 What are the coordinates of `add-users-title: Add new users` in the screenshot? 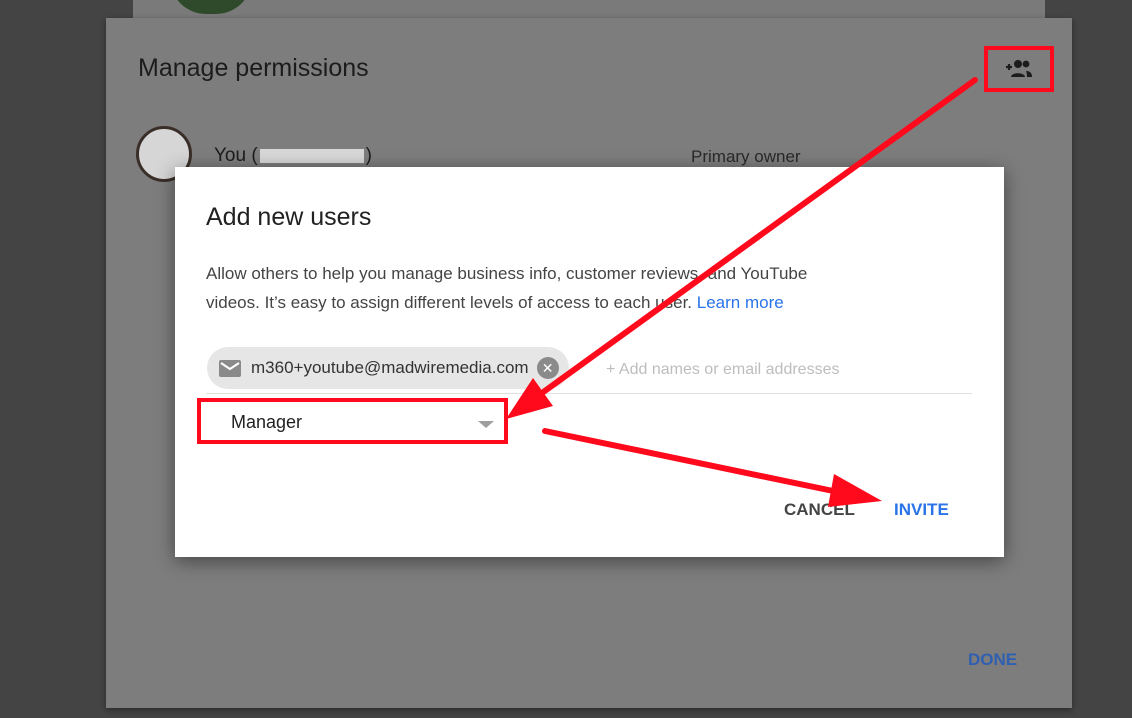 It's located at (289, 217).